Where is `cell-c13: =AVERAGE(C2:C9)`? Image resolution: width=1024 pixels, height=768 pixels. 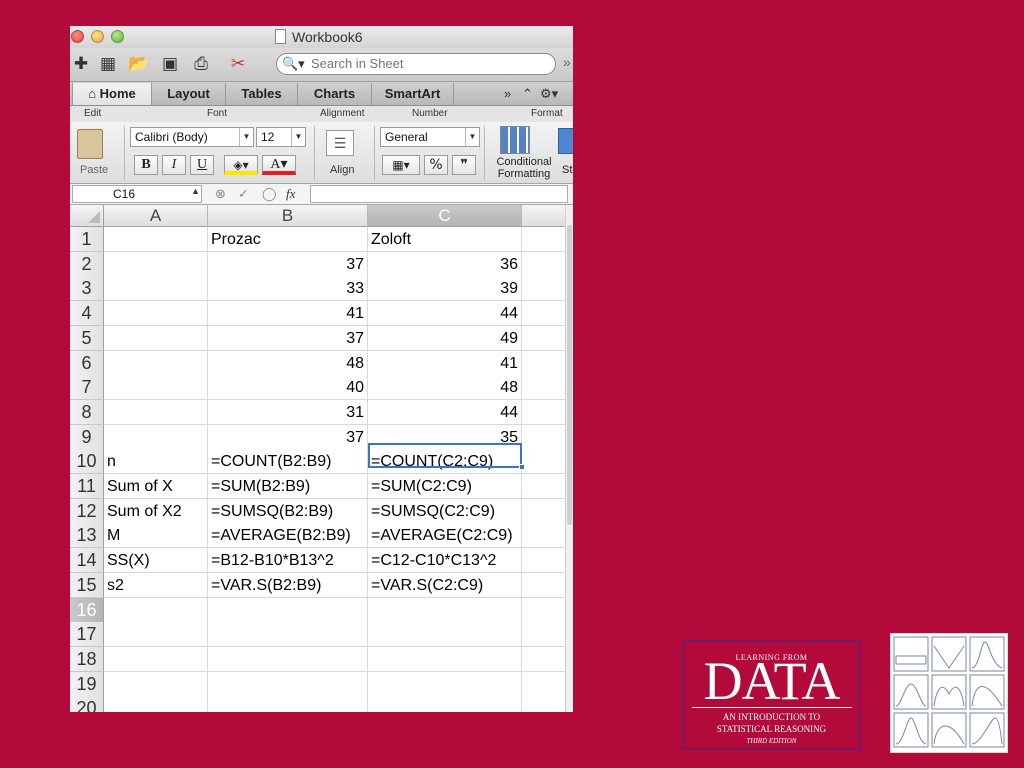 cell-c13: =AVERAGE(C2:C9) is located at coordinates (445, 536).